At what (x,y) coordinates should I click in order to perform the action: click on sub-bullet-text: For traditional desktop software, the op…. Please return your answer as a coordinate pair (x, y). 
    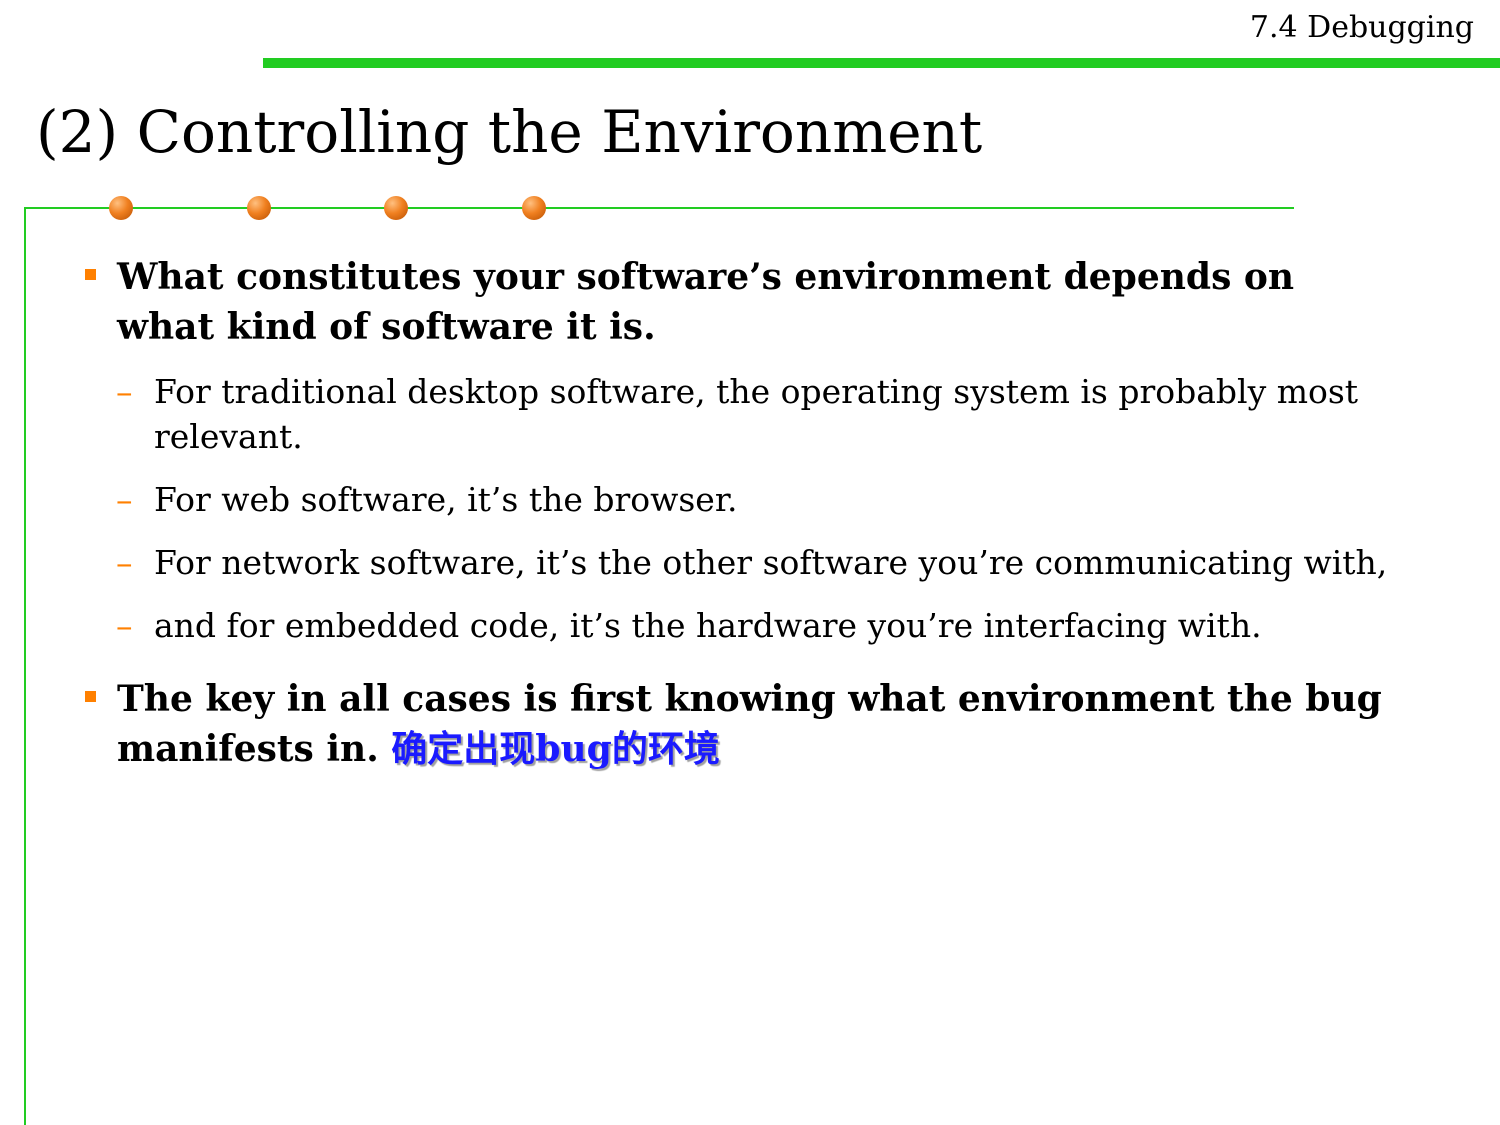
    Looking at the image, I should click on (756, 414).